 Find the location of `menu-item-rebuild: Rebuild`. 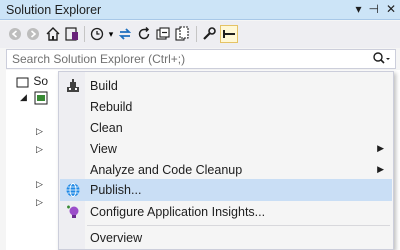

menu-item-rebuild: Rebuild is located at coordinates (226, 107).